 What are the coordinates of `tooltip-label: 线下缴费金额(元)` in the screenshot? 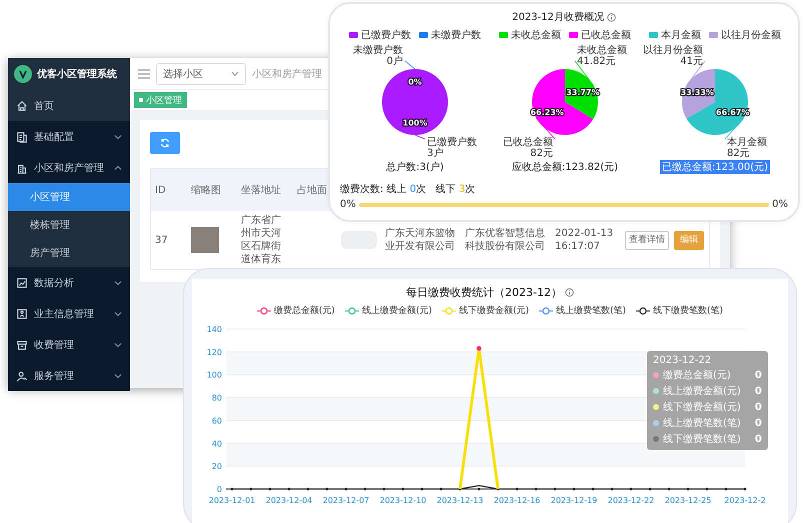 It's located at (702, 407).